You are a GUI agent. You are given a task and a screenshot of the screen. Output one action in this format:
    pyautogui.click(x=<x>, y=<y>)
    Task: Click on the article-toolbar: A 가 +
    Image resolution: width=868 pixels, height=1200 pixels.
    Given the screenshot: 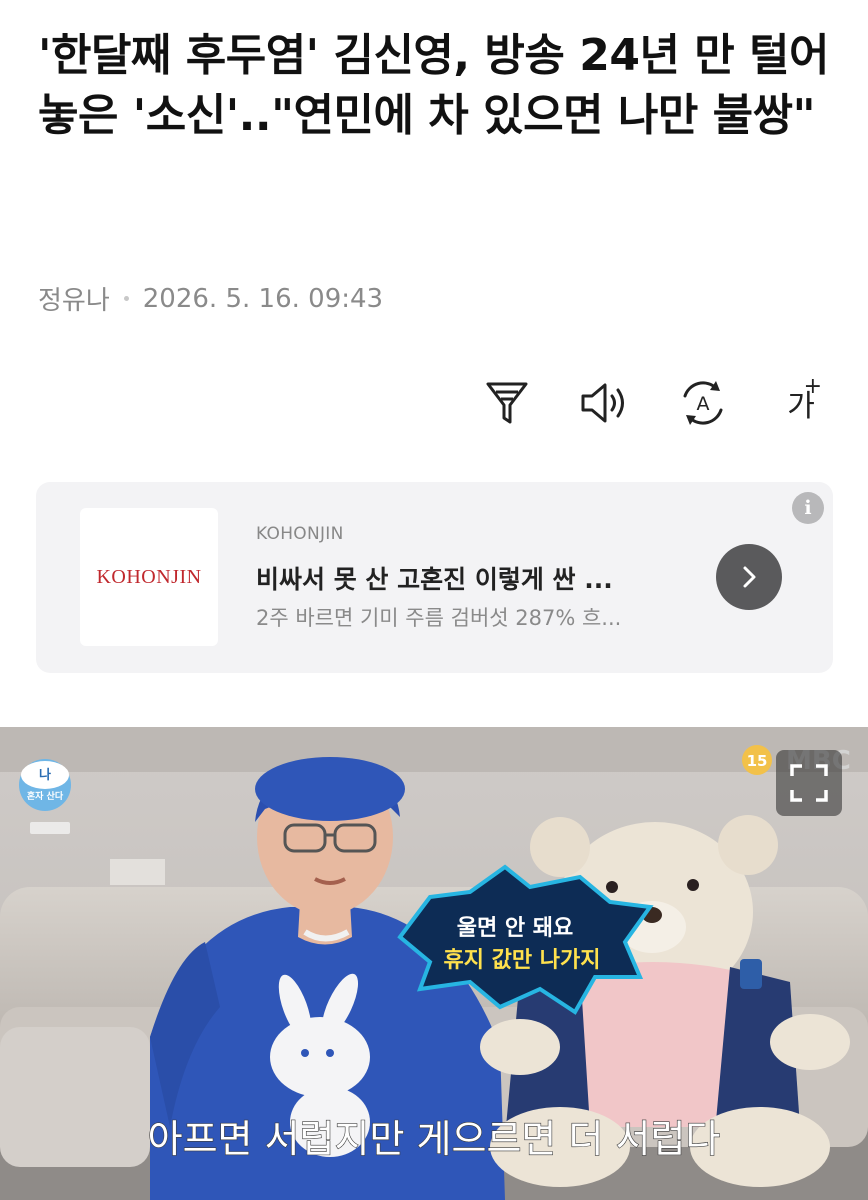 What is the action you would take?
    pyautogui.click(x=654, y=402)
    